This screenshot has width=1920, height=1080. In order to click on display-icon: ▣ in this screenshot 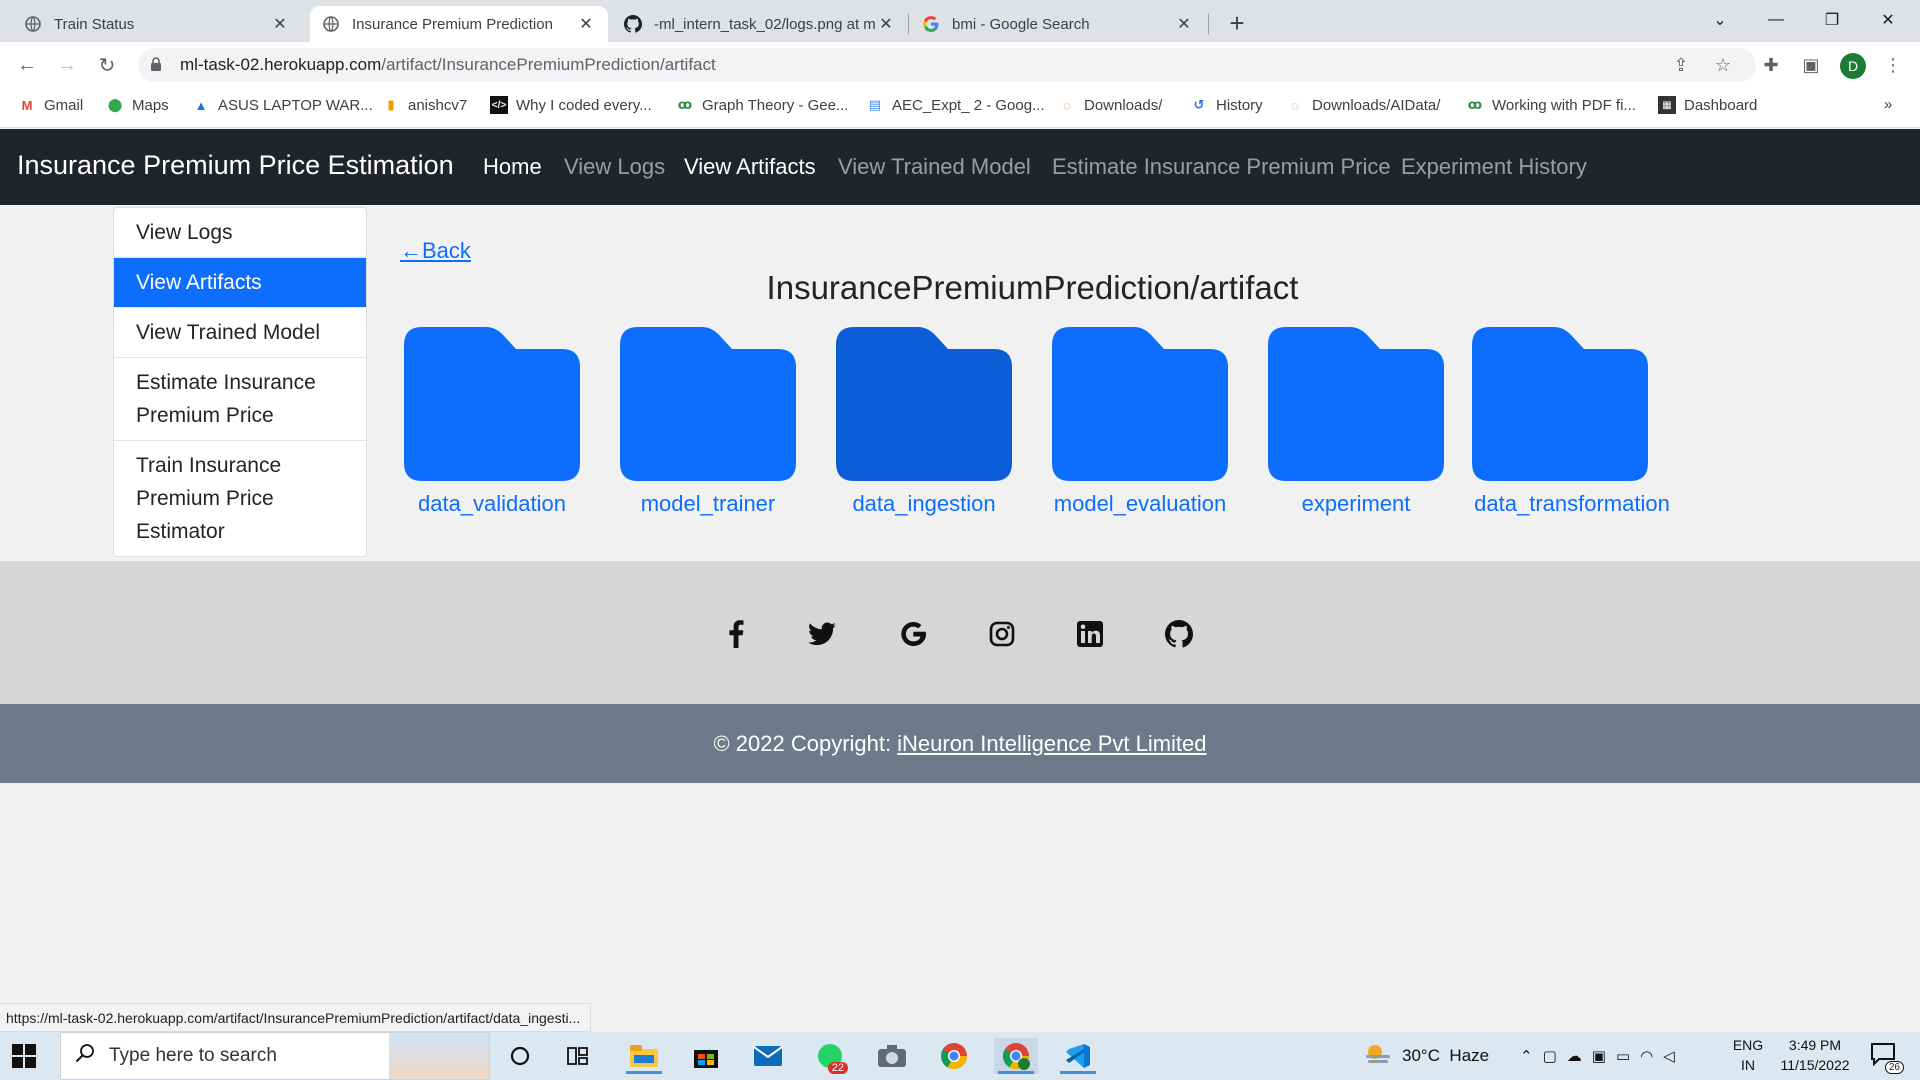, I will do `click(1604, 1056)`.